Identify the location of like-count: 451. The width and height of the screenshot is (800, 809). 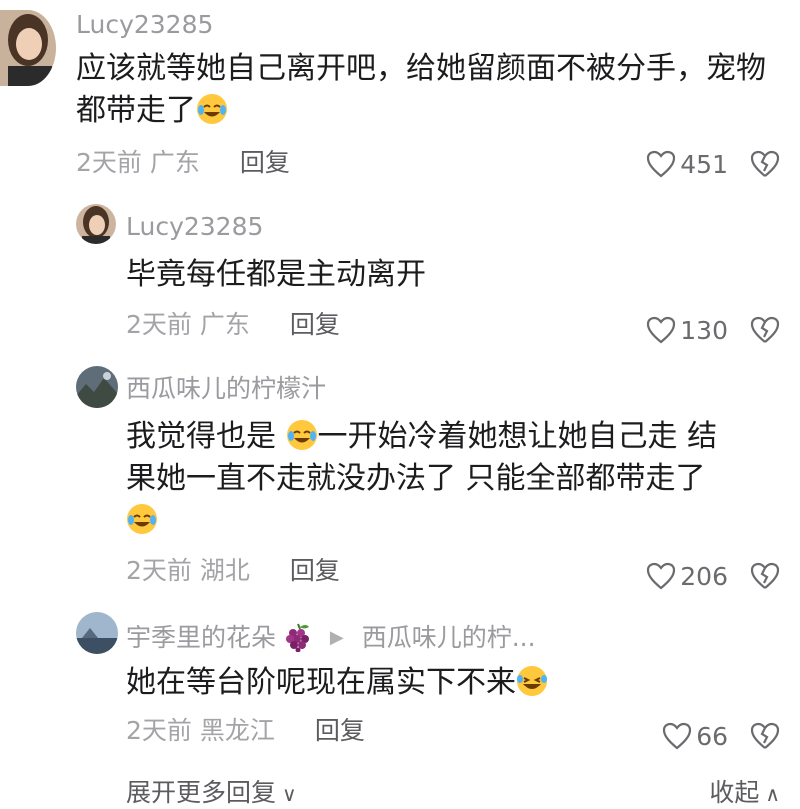
(704, 164).